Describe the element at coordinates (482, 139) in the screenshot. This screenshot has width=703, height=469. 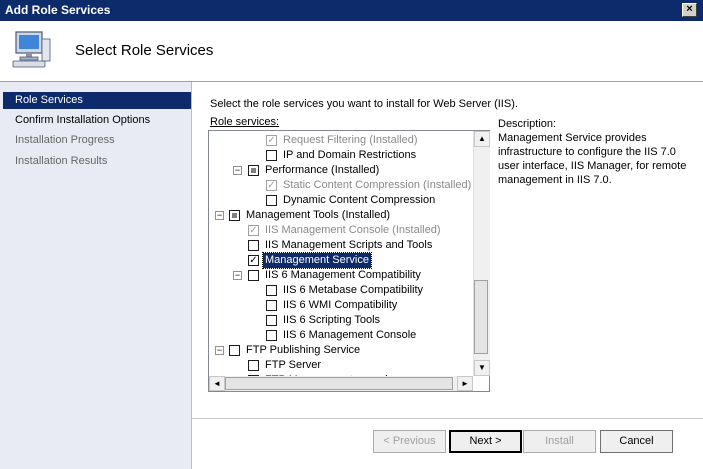
I see `scroll-up-button: ▲` at that location.